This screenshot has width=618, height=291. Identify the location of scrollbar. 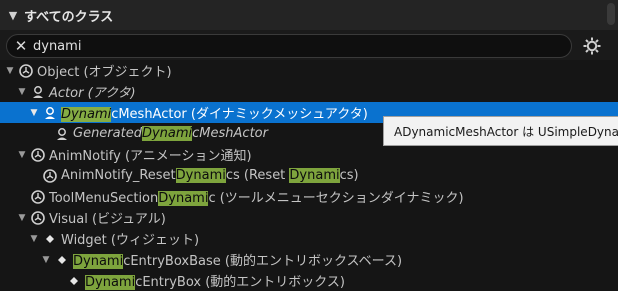
(611, 14).